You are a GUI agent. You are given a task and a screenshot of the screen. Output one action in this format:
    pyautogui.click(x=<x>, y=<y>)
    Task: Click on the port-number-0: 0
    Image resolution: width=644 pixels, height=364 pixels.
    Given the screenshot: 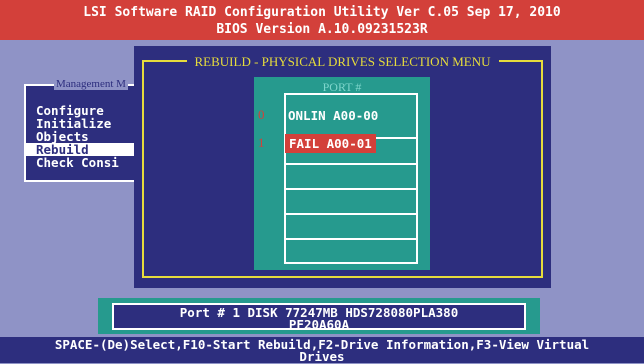 What is the action you would take?
    pyautogui.click(x=261, y=114)
    